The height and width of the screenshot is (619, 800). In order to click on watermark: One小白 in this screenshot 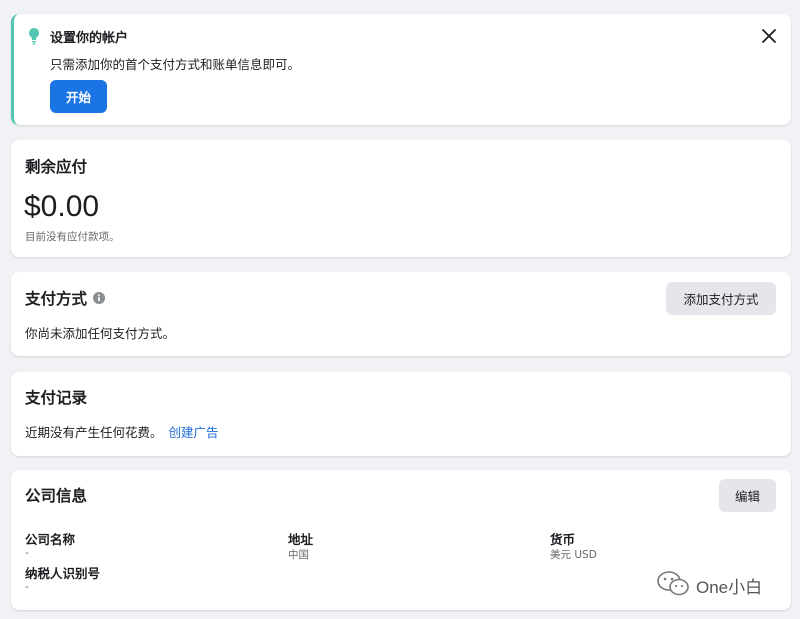, I will do `click(714, 584)`.